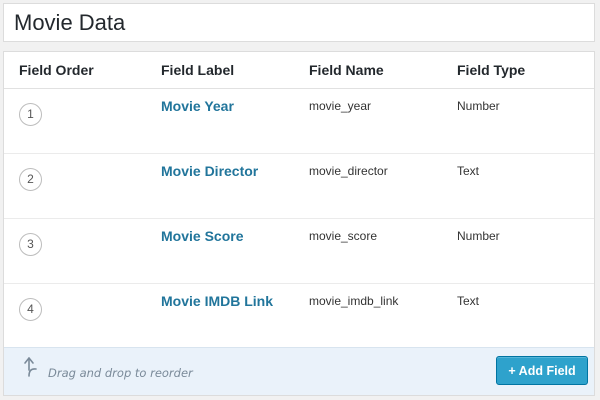 Image resolution: width=600 pixels, height=400 pixels. I want to click on column-header-field-name: Field Name, so click(346, 70).